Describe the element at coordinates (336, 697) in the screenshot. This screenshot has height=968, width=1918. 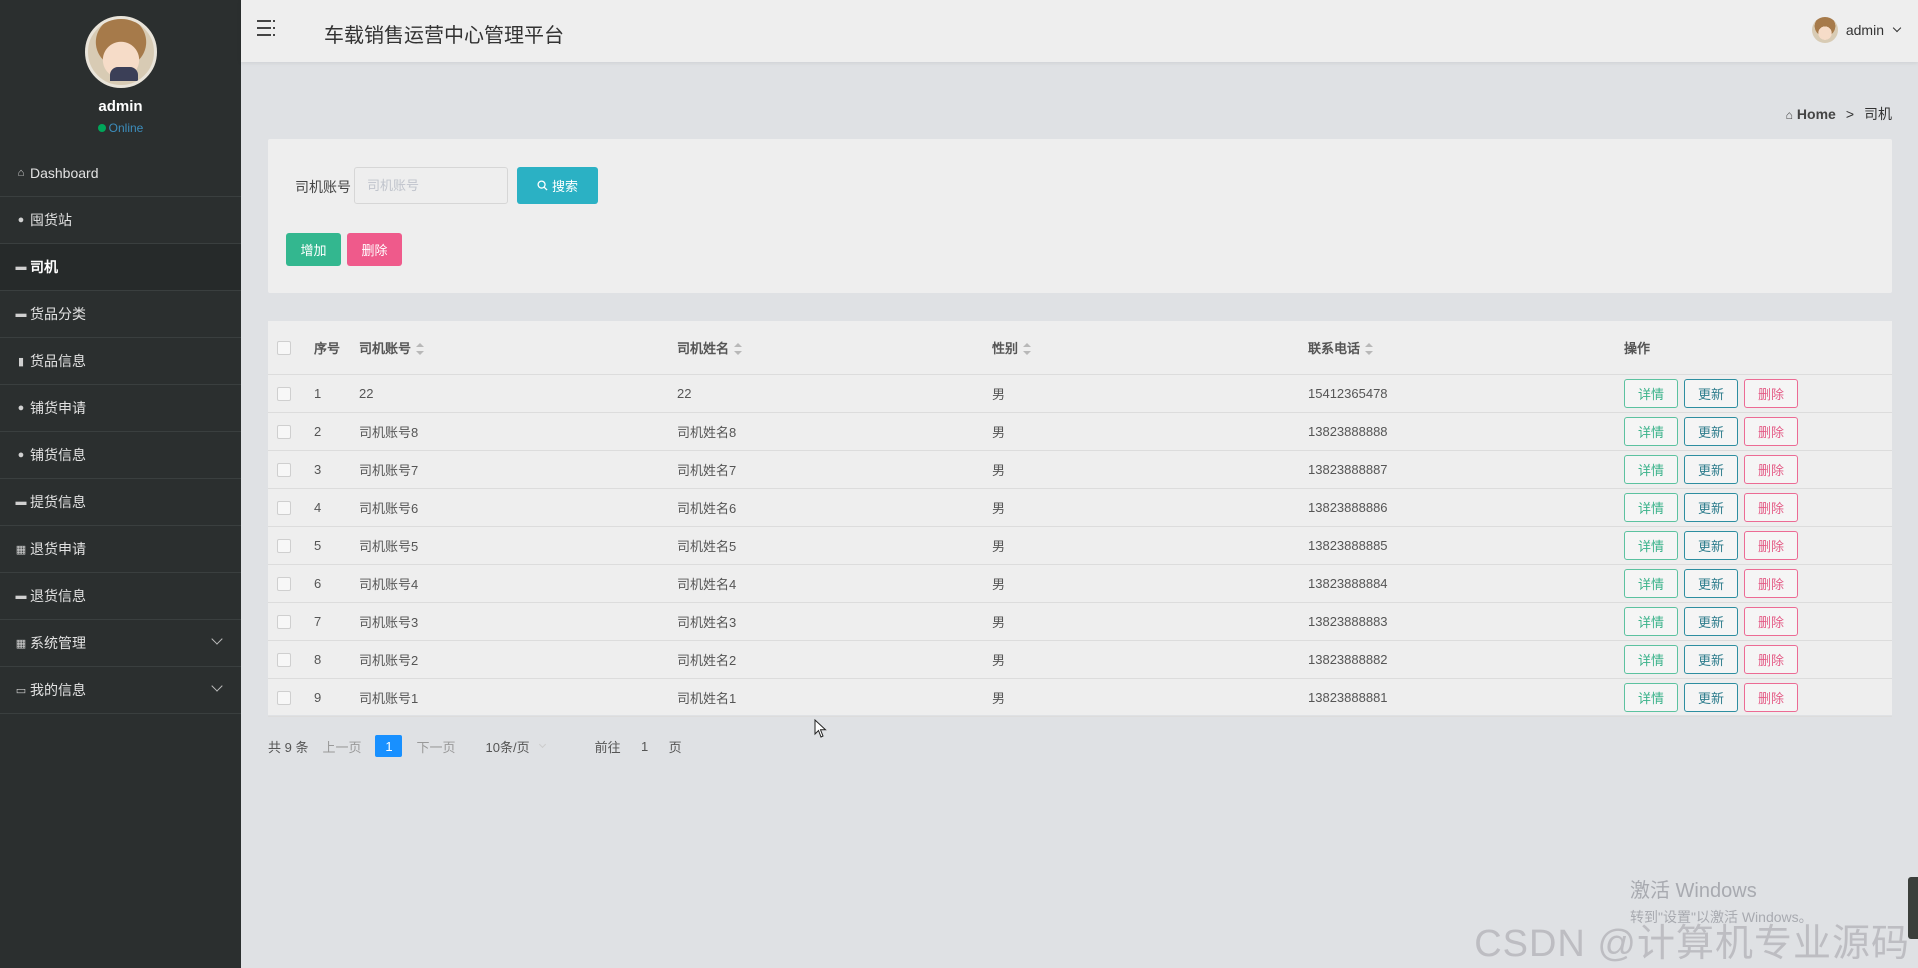
I see `cell-index: 9` at that location.